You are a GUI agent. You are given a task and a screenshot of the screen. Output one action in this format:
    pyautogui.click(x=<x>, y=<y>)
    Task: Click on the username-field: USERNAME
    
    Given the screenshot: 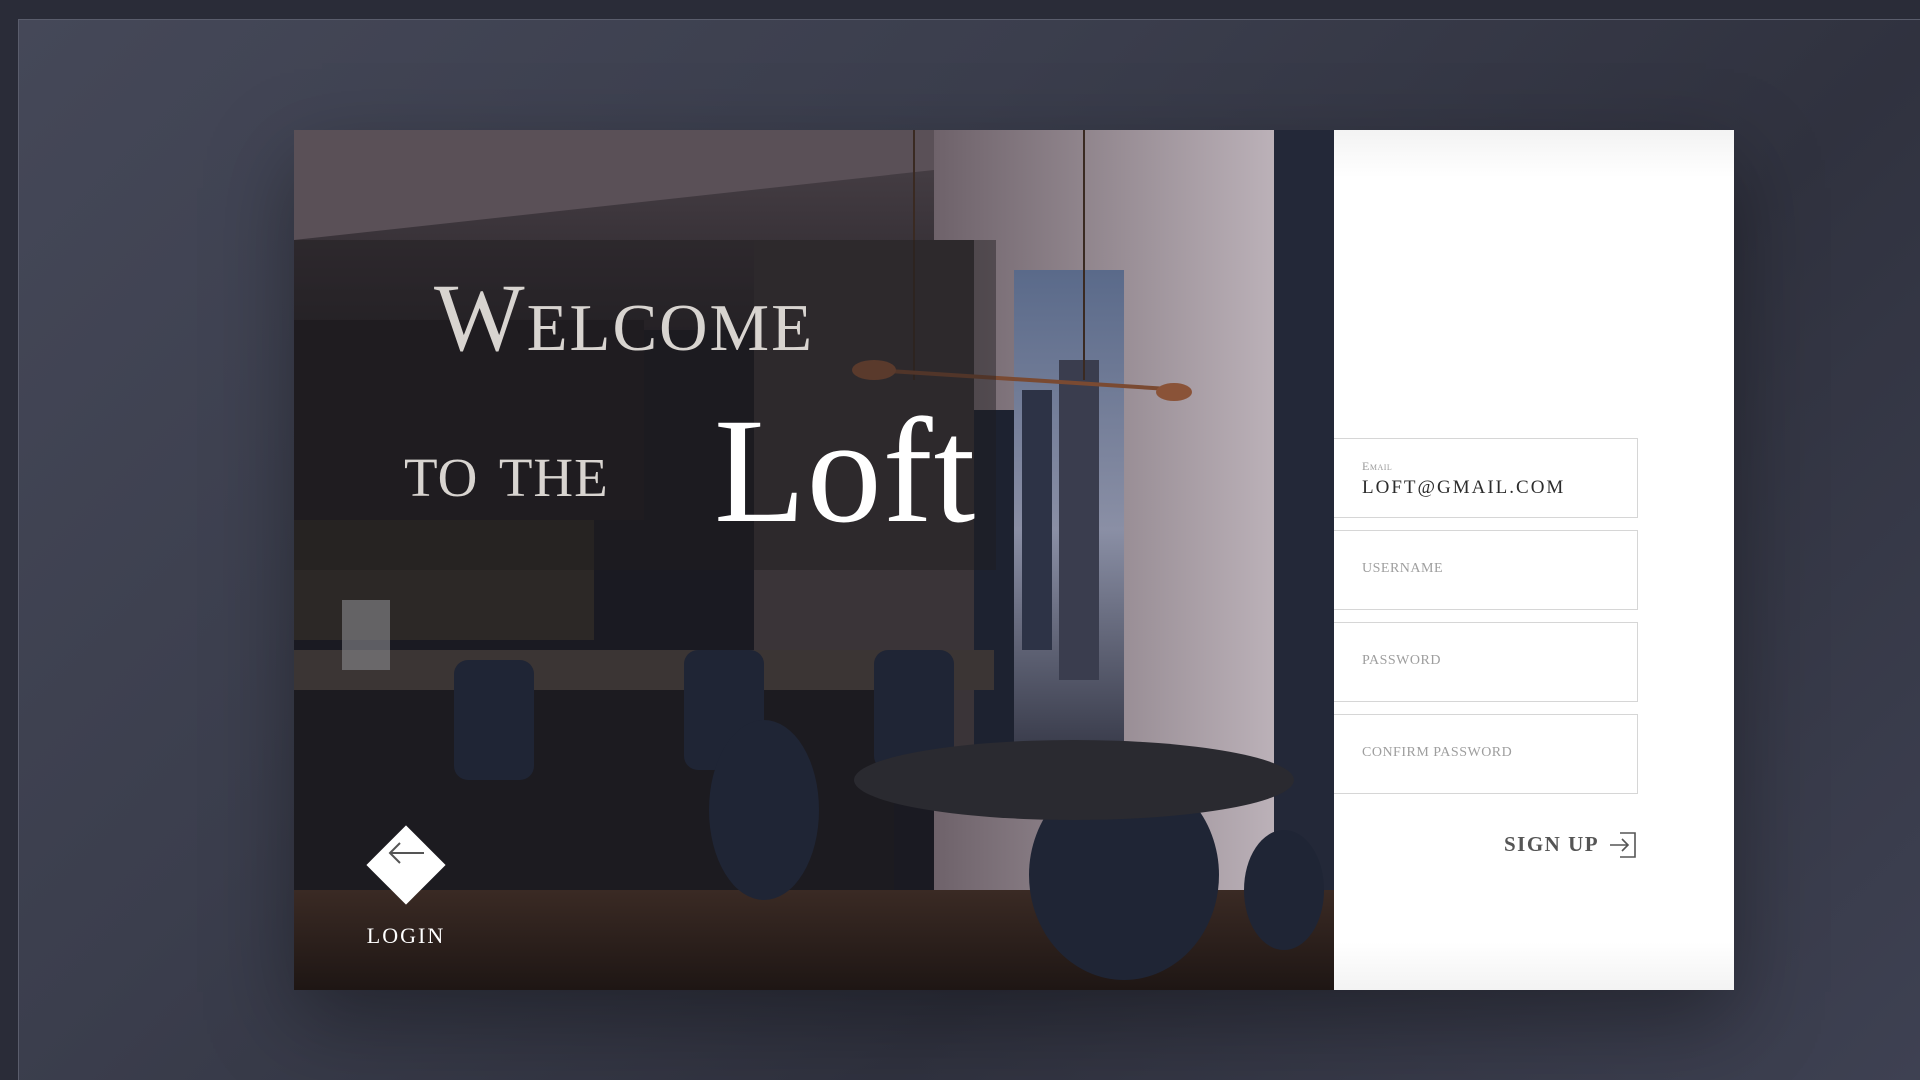 What is the action you would take?
    pyautogui.click(x=1486, y=570)
    